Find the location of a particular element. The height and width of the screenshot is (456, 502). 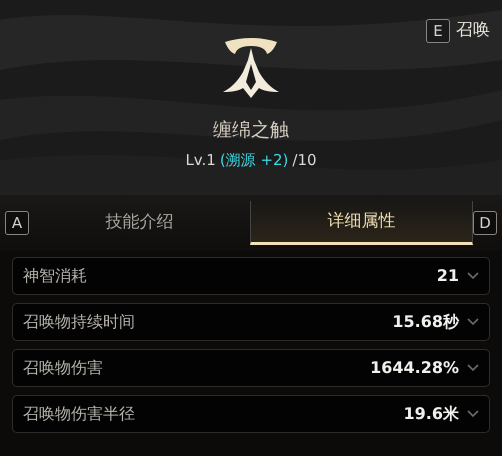

summon-label: 召唤 is located at coordinates (473, 30).